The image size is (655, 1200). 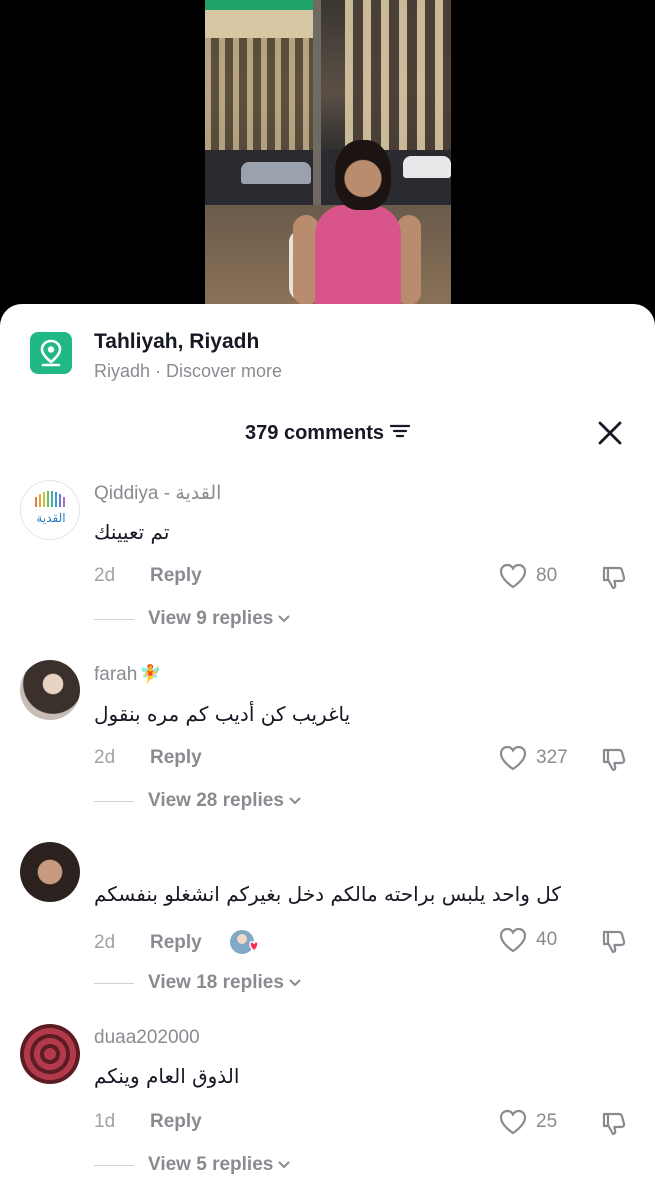 I want to click on view-replies-button: View 9 replies, so click(x=192, y=619).